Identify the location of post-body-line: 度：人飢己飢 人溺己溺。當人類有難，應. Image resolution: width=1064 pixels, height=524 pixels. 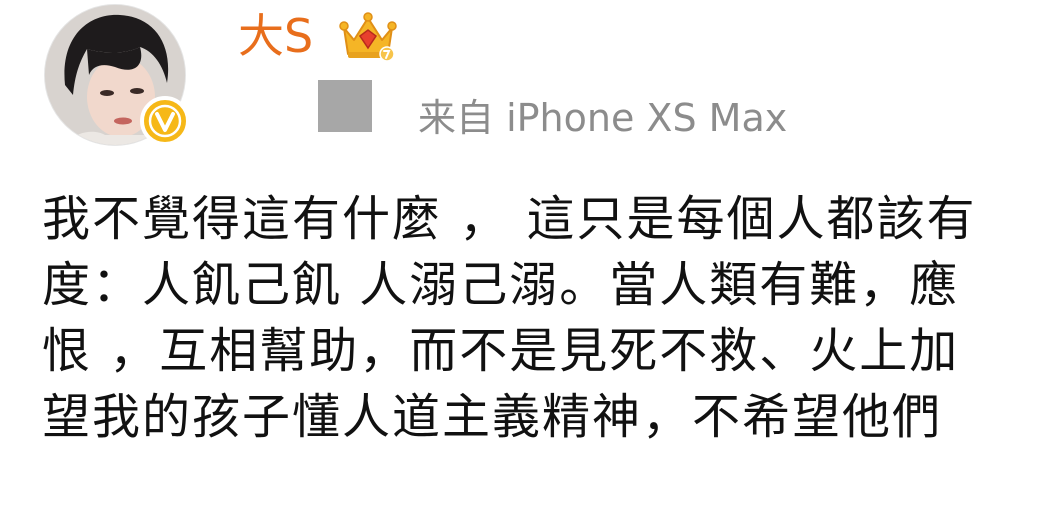
(501, 285).